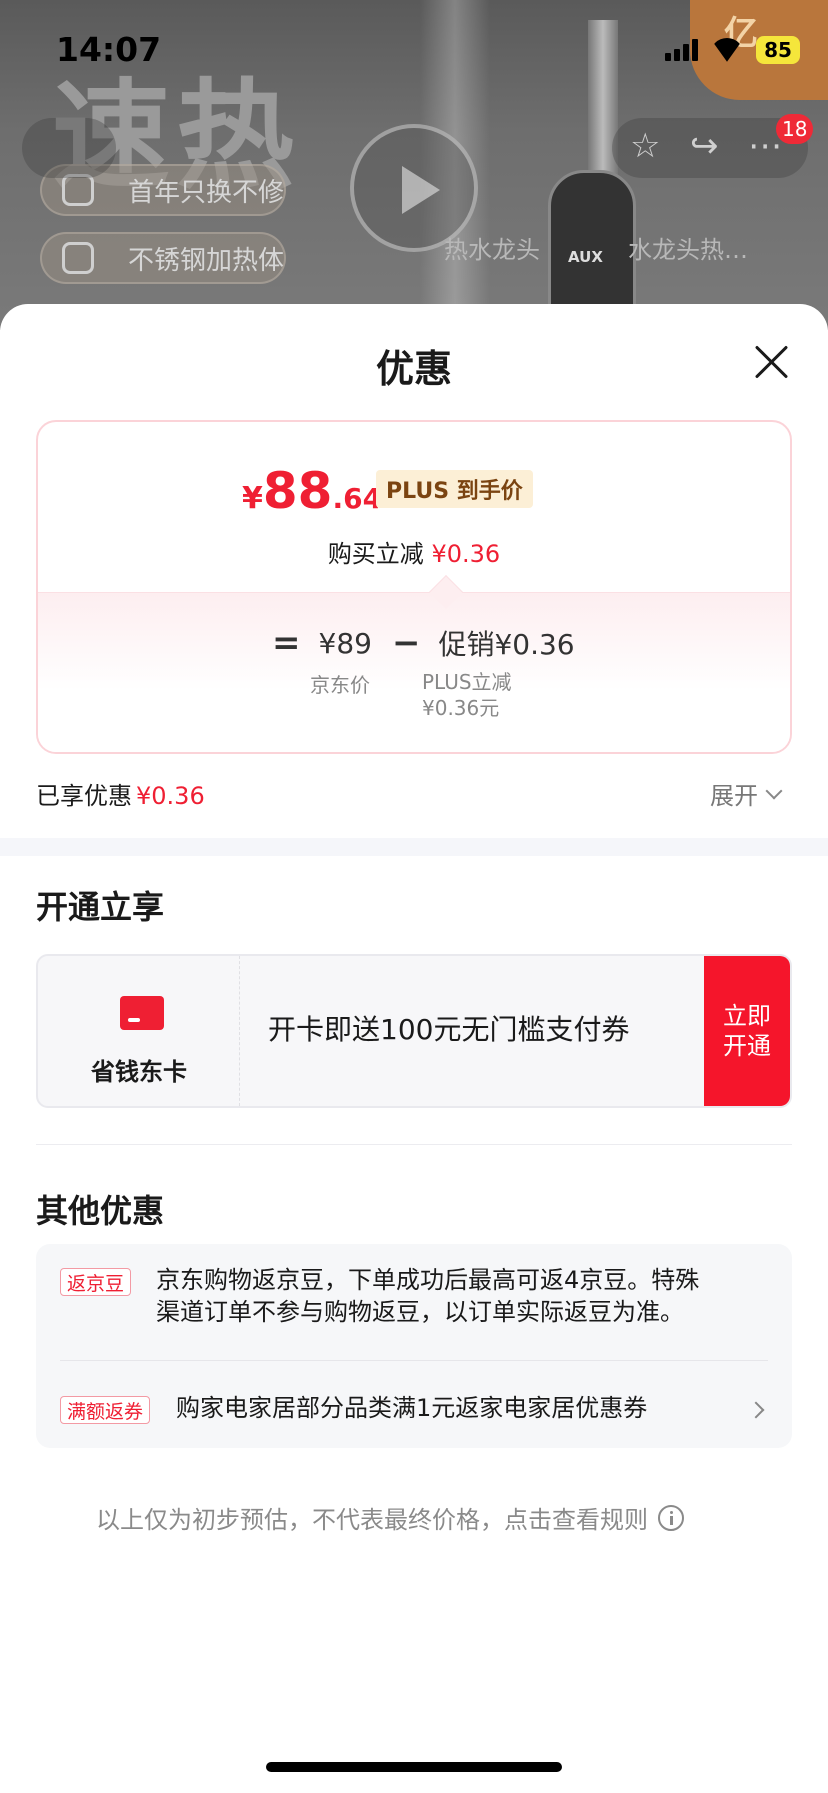 The image size is (828, 1793). What do you see at coordinates (727, 50) in the screenshot?
I see `wifi-icon` at bounding box center [727, 50].